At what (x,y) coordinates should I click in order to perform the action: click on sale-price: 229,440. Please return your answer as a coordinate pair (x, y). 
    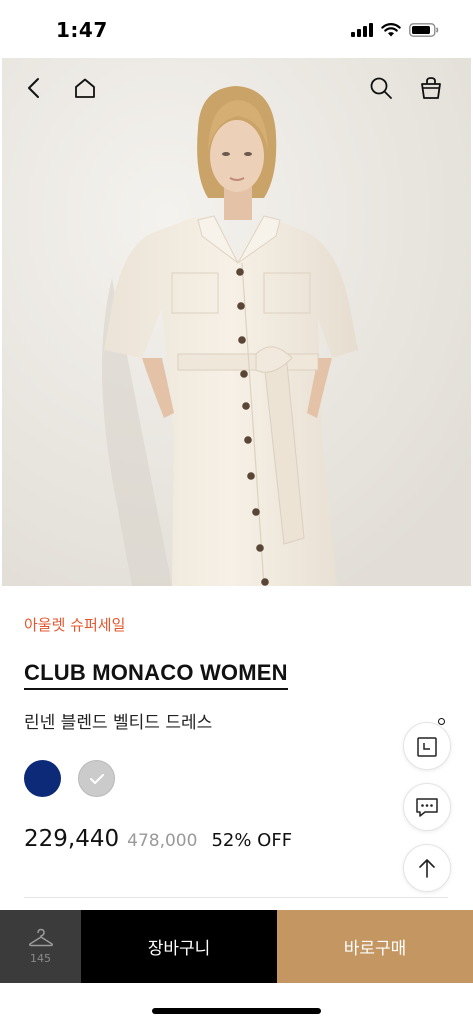
    Looking at the image, I should click on (72, 839).